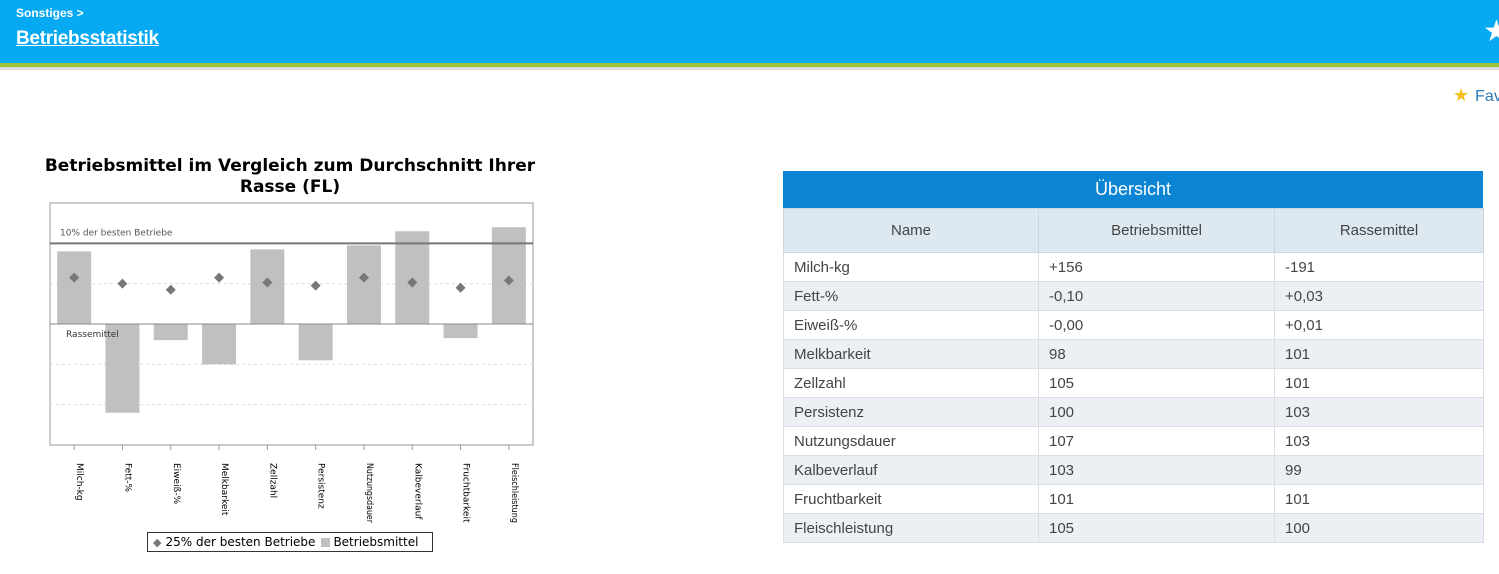 The height and width of the screenshot is (574, 1499). I want to click on favorites-link: ★ Fav, so click(1476, 95).